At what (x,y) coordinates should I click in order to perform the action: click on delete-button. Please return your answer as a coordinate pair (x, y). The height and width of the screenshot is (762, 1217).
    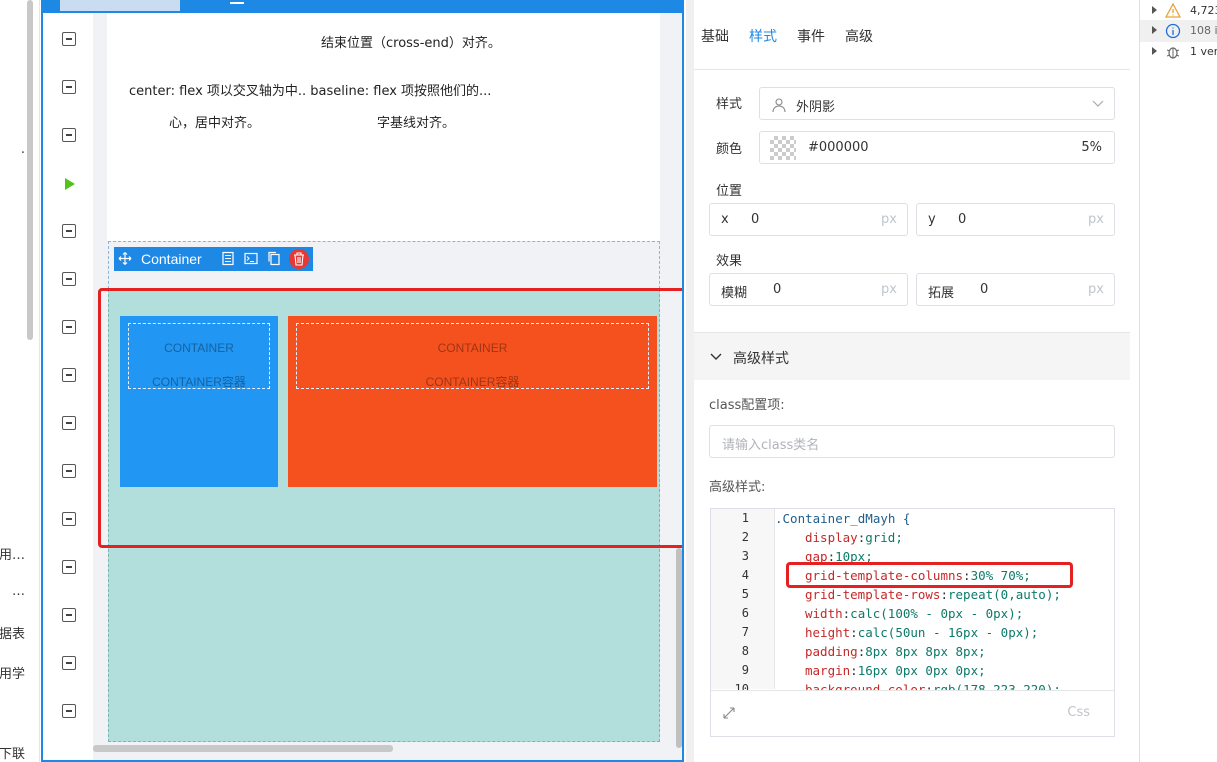
    Looking at the image, I should click on (299, 259).